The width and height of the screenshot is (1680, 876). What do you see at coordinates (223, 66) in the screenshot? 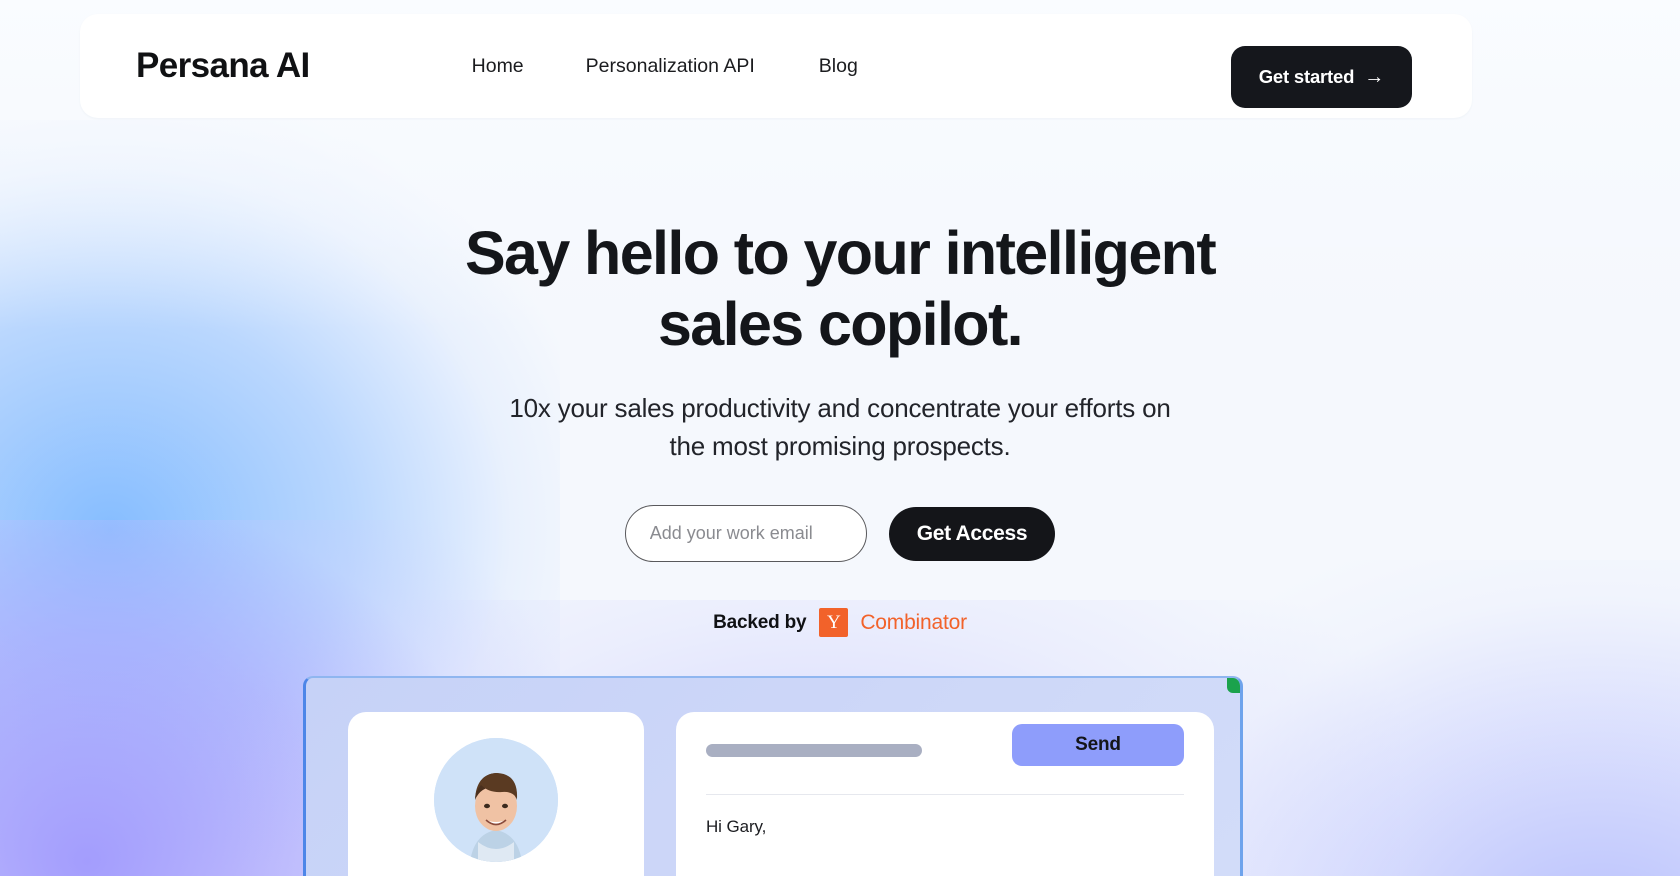
I see `brand-logo: Persana AI` at bounding box center [223, 66].